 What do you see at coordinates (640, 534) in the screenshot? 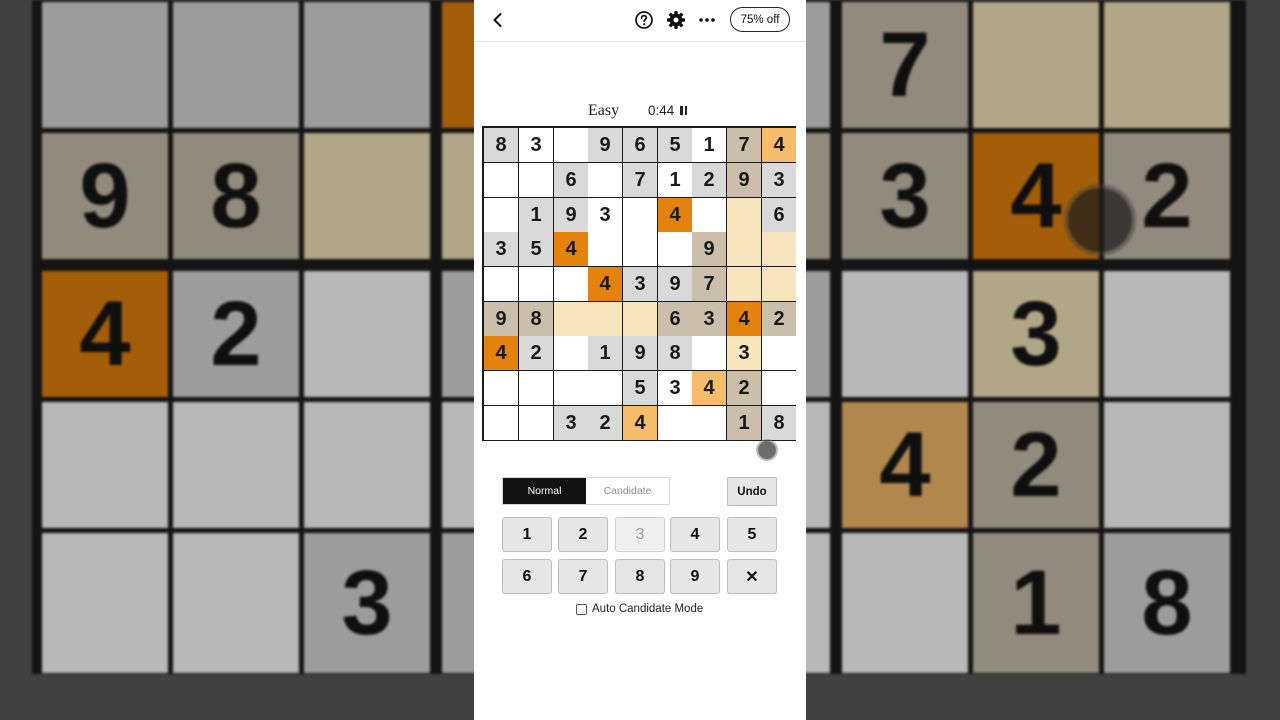
I see `number-key: 3` at bounding box center [640, 534].